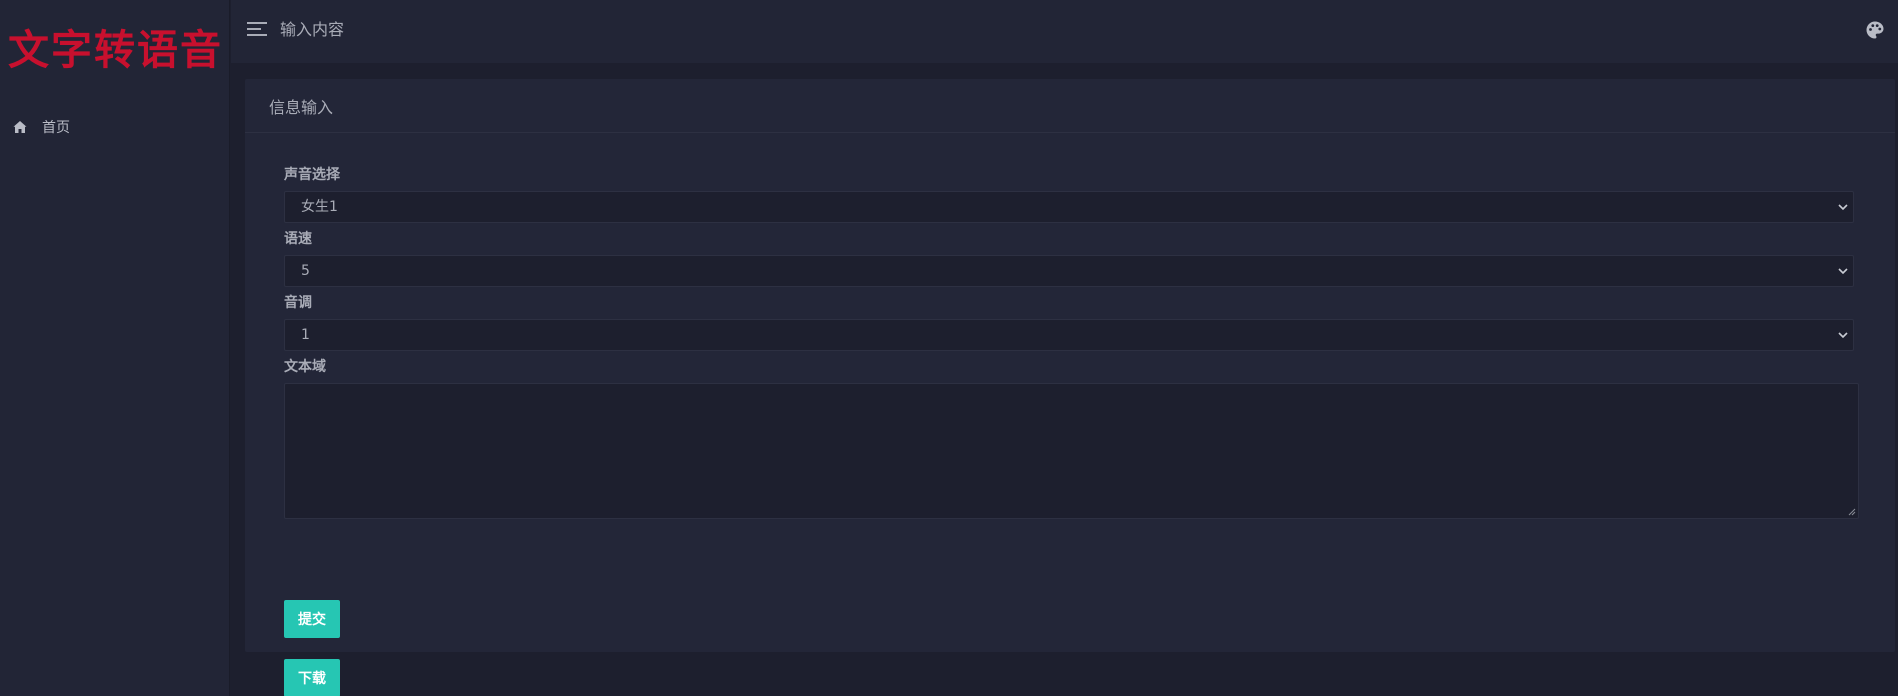 The height and width of the screenshot is (696, 1898). What do you see at coordinates (115, 50) in the screenshot?
I see `app-logo: 文字转语音` at bounding box center [115, 50].